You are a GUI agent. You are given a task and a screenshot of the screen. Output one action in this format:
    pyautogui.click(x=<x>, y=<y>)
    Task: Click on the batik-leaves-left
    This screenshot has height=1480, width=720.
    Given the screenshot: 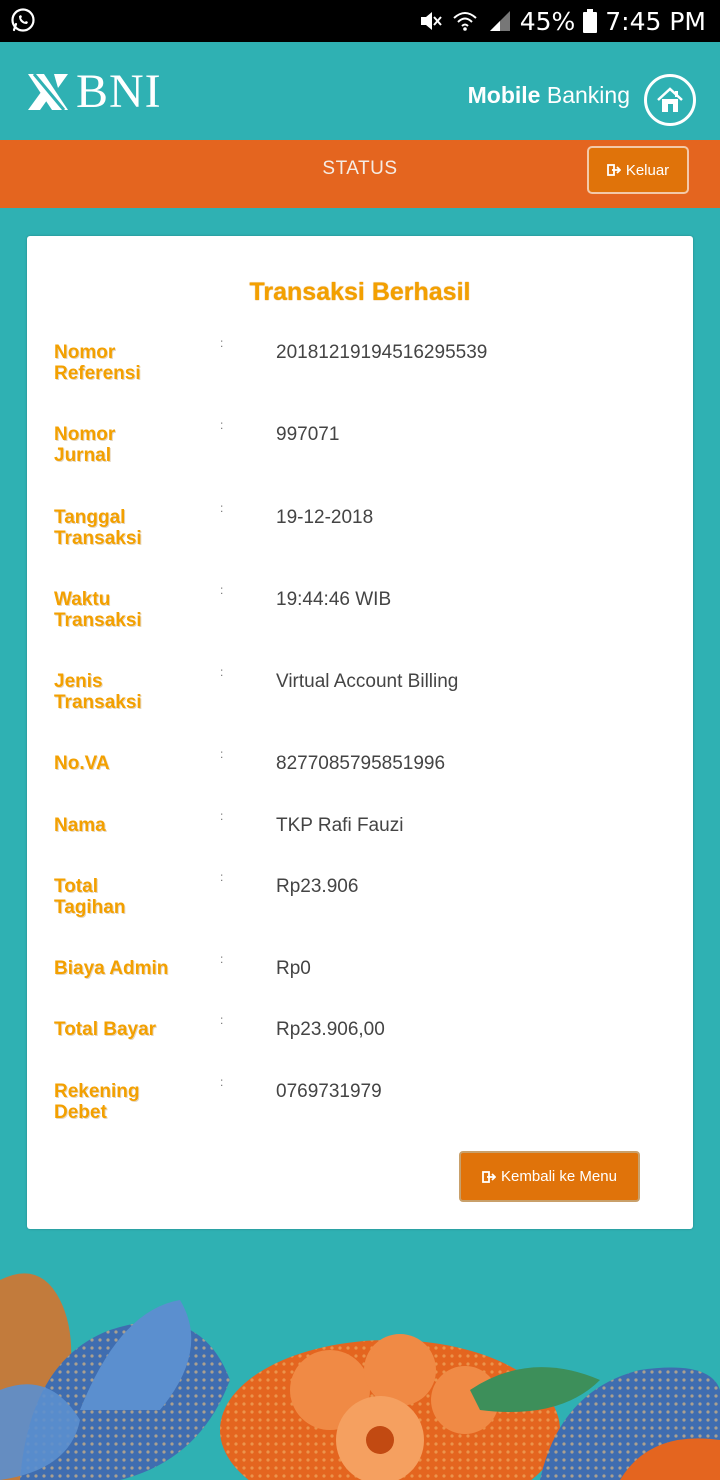 What is the action you would take?
    pyautogui.click(x=115, y=1376)
    